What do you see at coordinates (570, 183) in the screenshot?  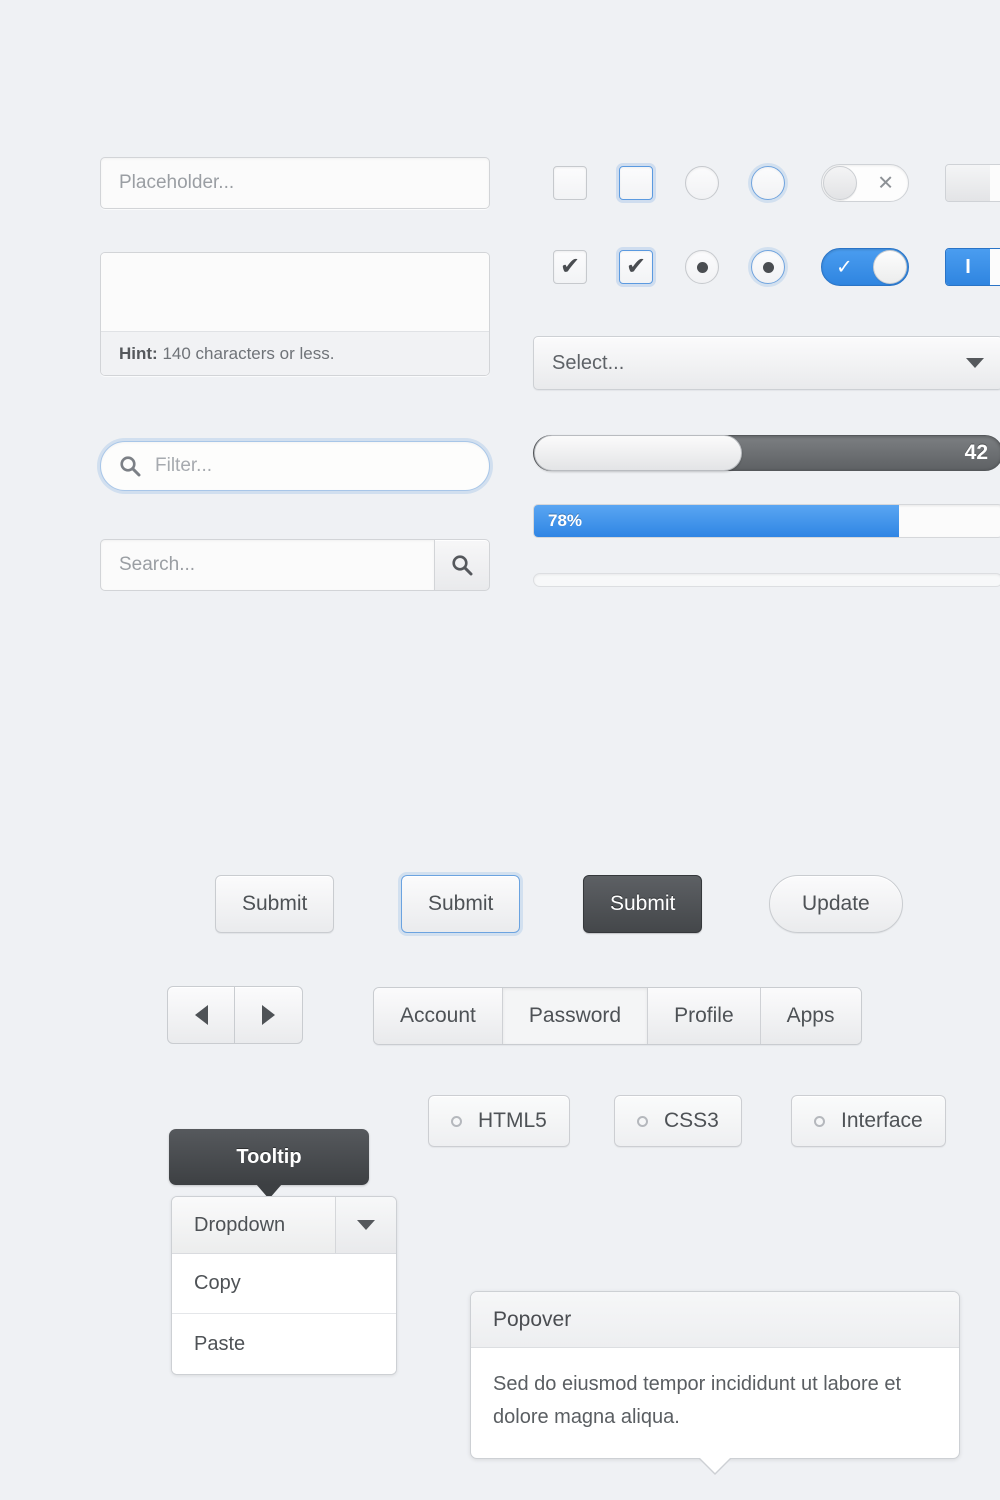 I see `checkbox-unchecked` at bounding box center [570, 183].